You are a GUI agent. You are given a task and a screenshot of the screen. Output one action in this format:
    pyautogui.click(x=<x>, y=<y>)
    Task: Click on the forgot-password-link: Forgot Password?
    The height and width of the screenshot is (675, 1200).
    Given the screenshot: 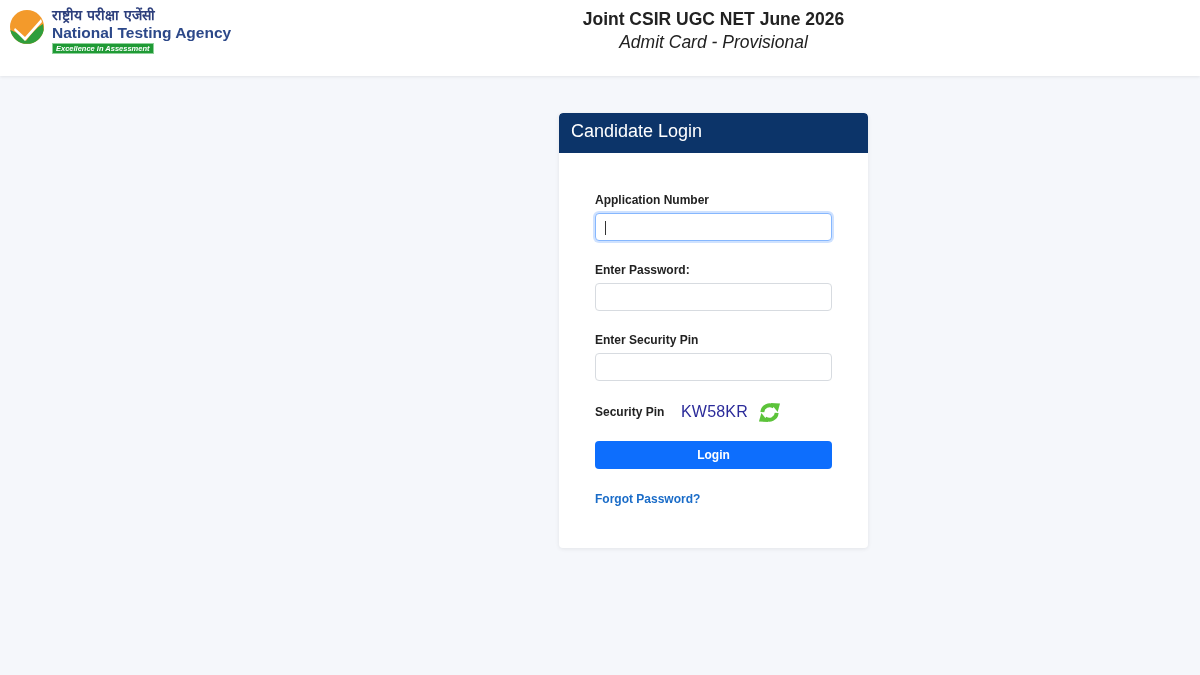 What is the action you would take?
    pyautogui.click(x=648, y=499)
    